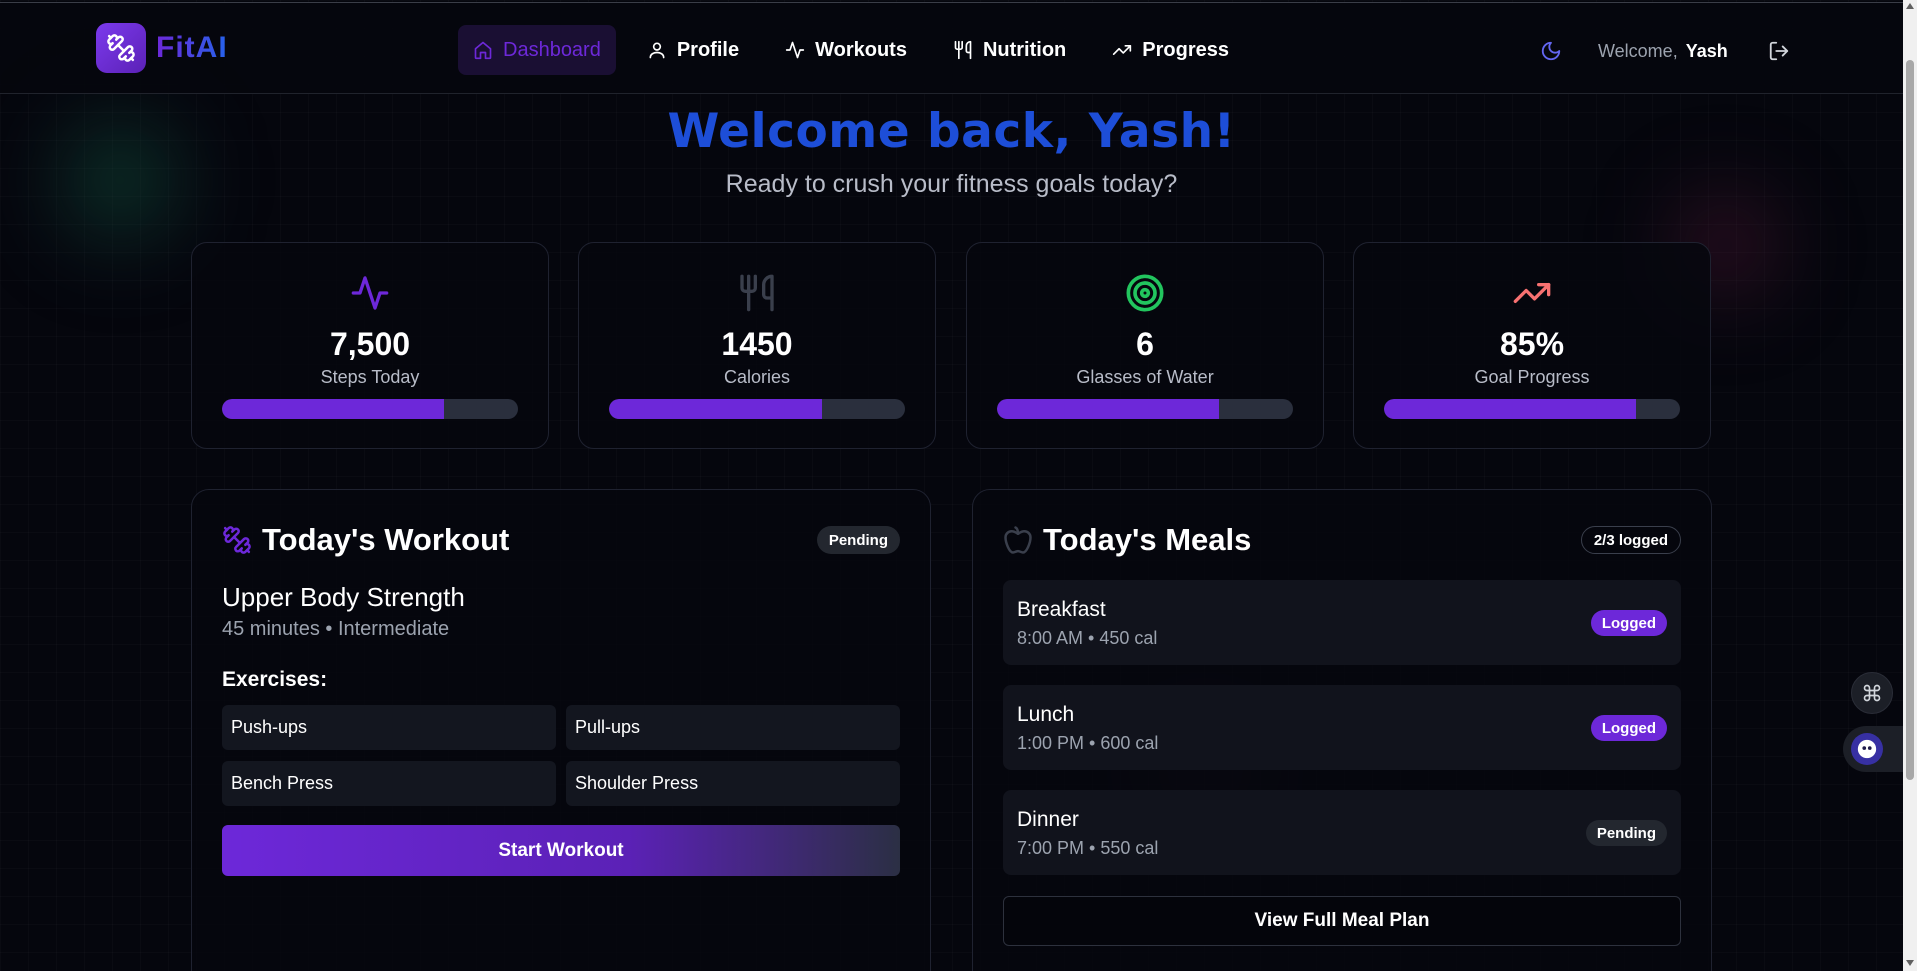 The height and width of the screenshot is (971, 1917). What do you see at coordinates (951, 131) in the screenshot?
I see `page-title: Welcome back, Yash!` at bounding box center [951, 131].